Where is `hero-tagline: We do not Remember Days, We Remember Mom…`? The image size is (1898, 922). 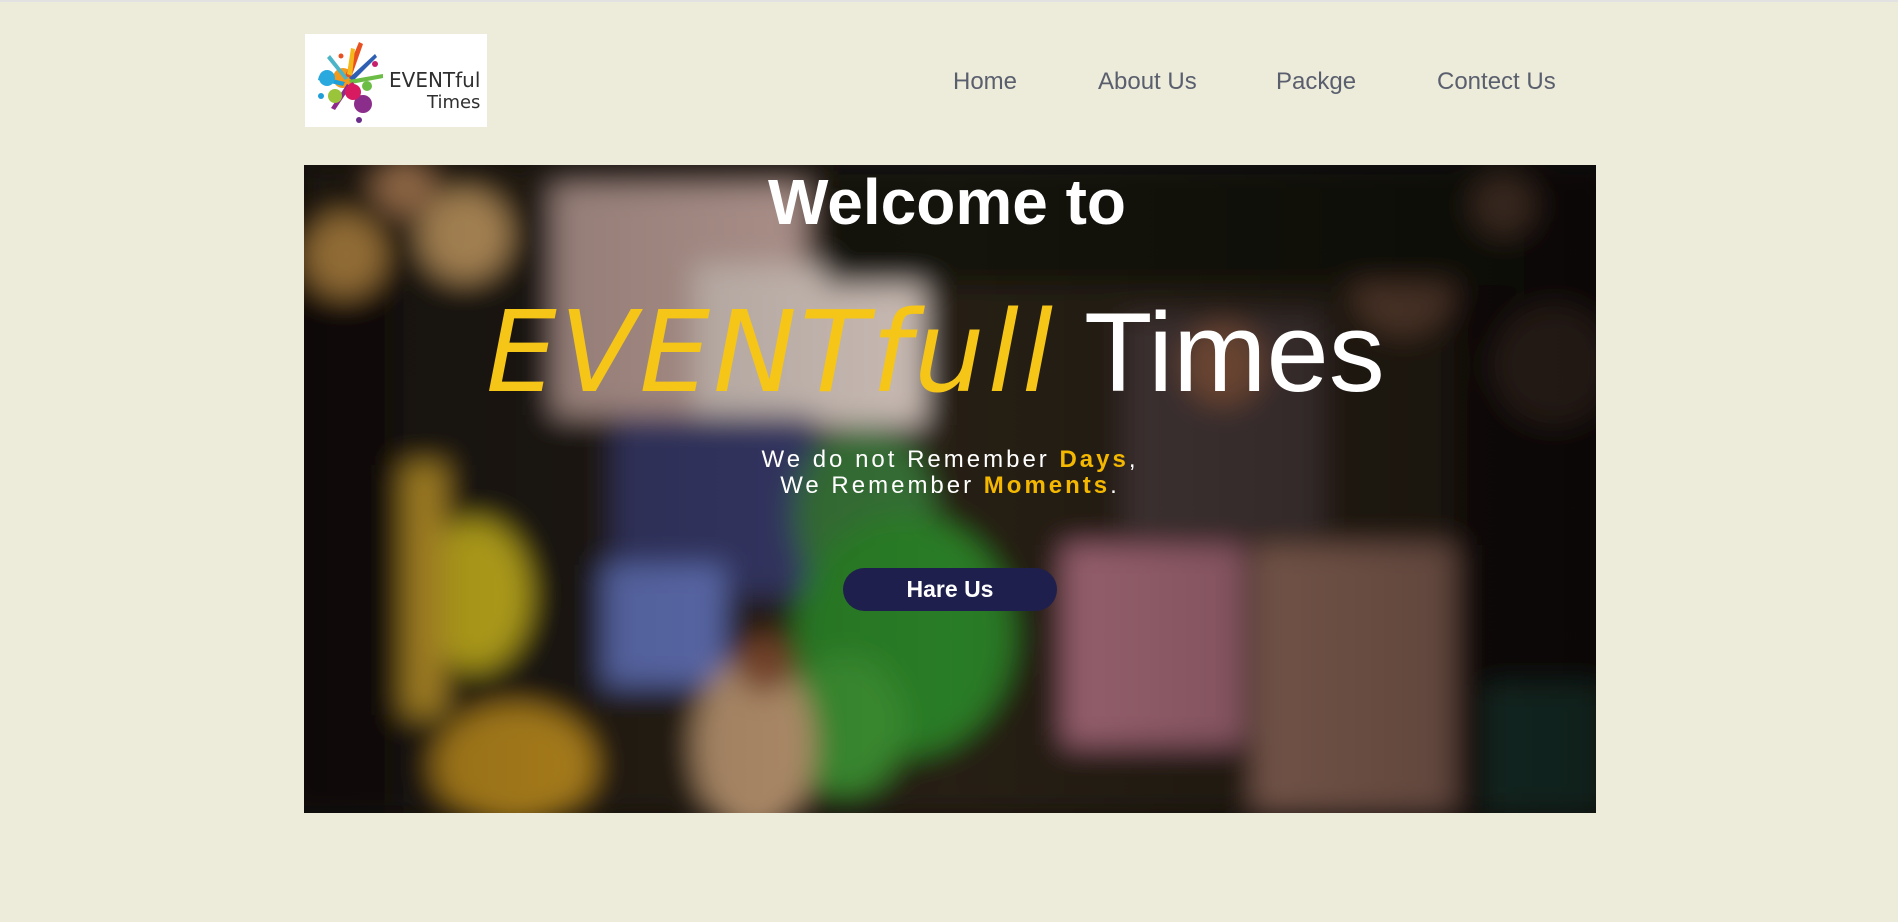 hero-tagline: We do not Remember Days, We Remember Mom… is located at coordinates (950, 473).